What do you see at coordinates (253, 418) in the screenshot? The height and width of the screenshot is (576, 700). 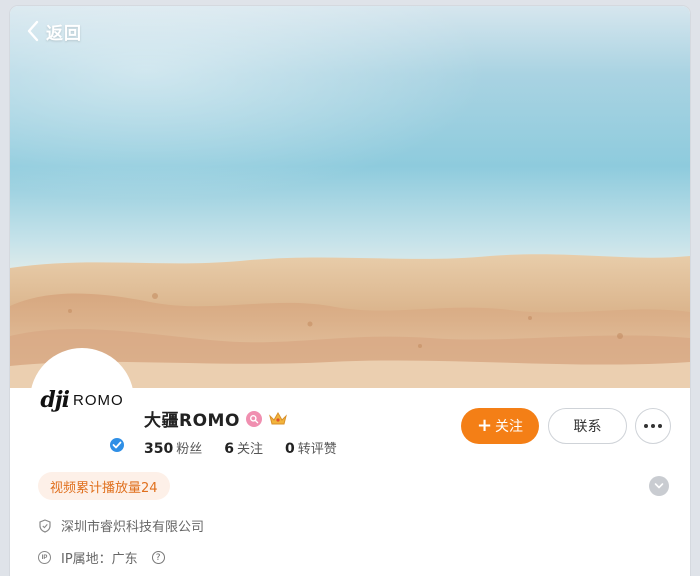 I see `search-badge-icon` at bounding box center [253, 418].